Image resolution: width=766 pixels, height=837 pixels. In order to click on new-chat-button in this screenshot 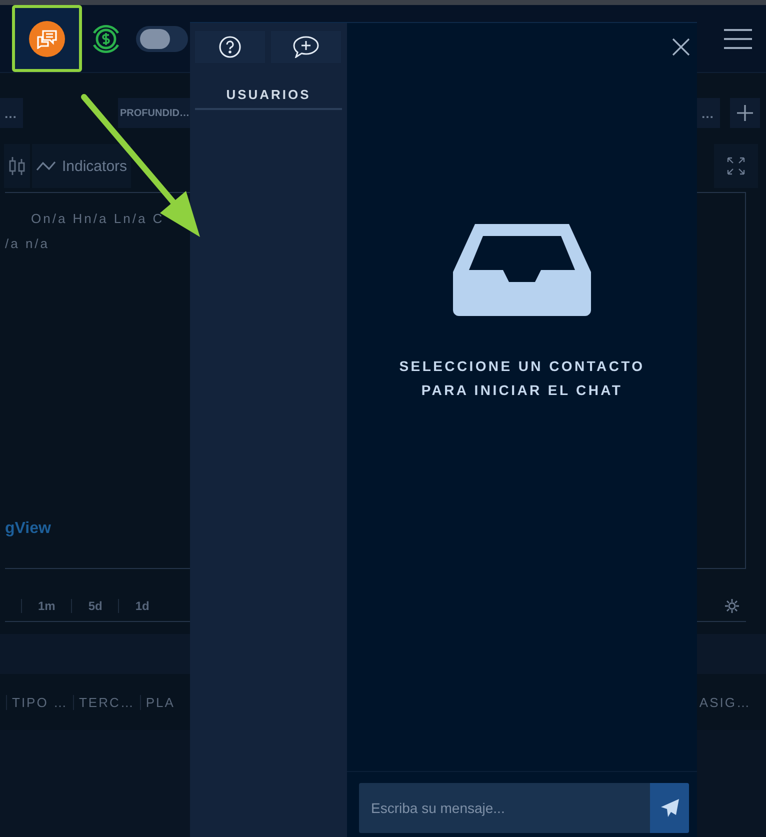, I will do `click(306, 47)`.